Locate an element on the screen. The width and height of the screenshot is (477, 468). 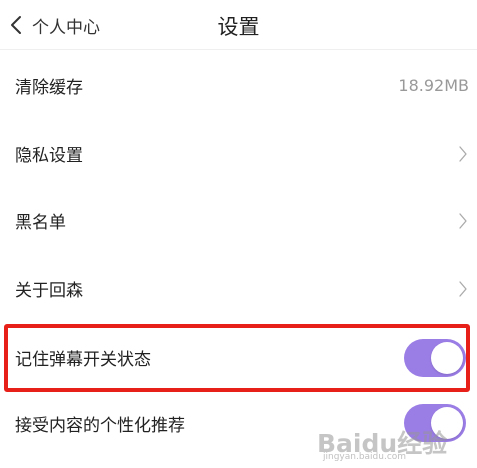
personalized-recommendation-row: 接受内容的个性化推荐 is located at coordinates (238, 423).